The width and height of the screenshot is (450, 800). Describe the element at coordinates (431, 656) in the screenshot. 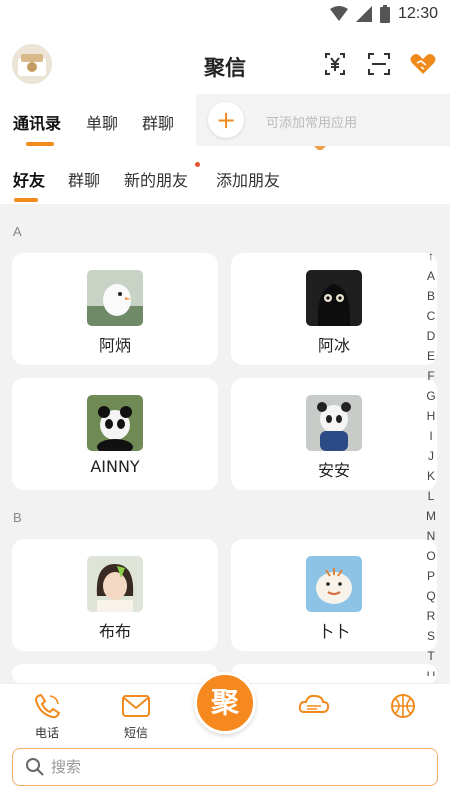

I see `alphabet-index-letter: T` at that location.